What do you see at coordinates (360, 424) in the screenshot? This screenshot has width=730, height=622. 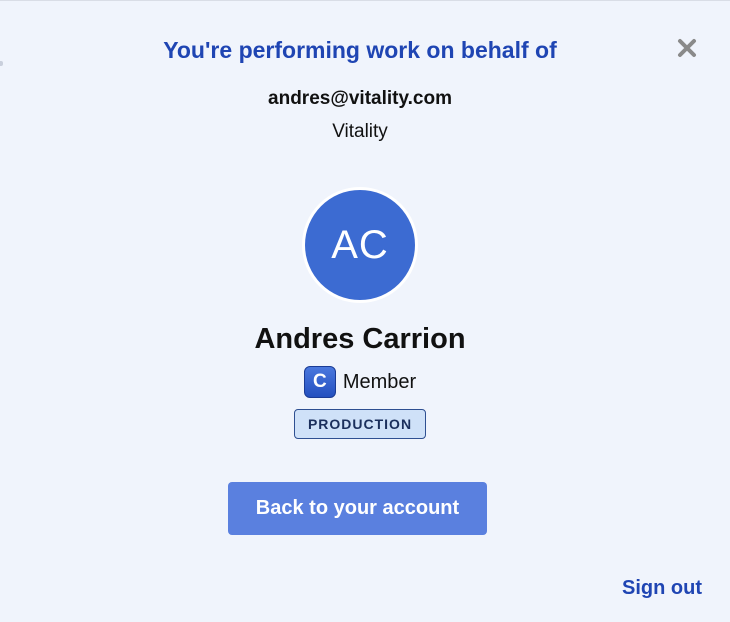 I see `environment-badge: PRODUCTION` at bounding box center [360, 424].